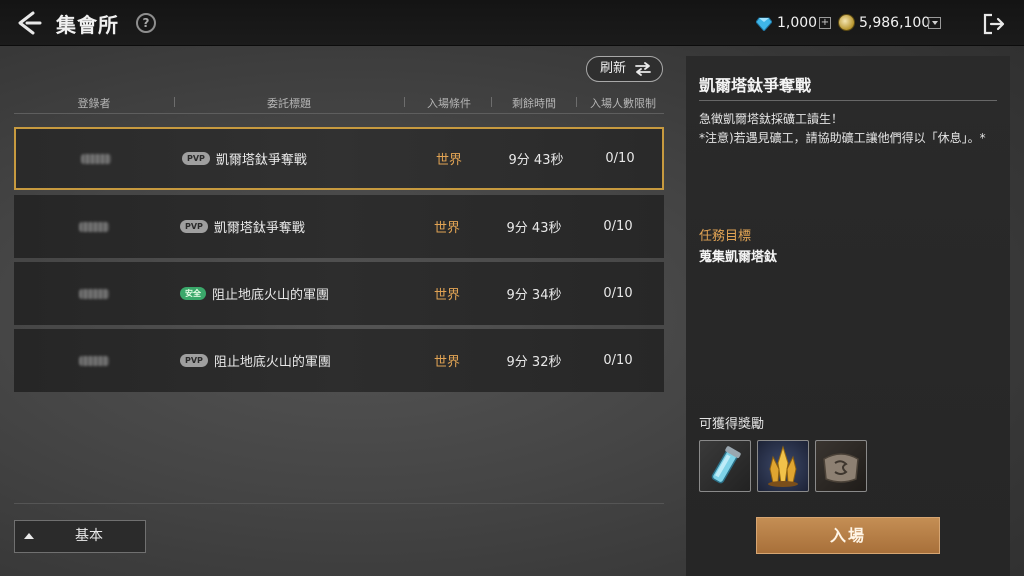 Image resolution: width=1024 pixels, height=576 pixels. What do you see at coordinates (994, 24) in the screenshot?
I see `exit-icon` at bounding box center [994, 24].